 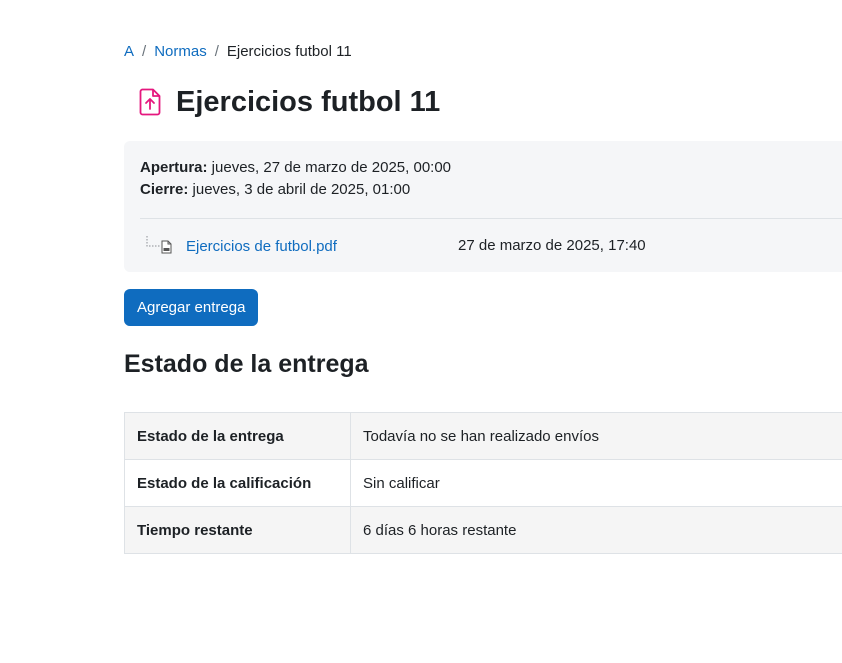 What do you see at coordinates (329, 167) in the screenshot?
I see `opening-date-value: jueves, 27 de marzo de 2025, 00:00` at bounding box center [329, 167].